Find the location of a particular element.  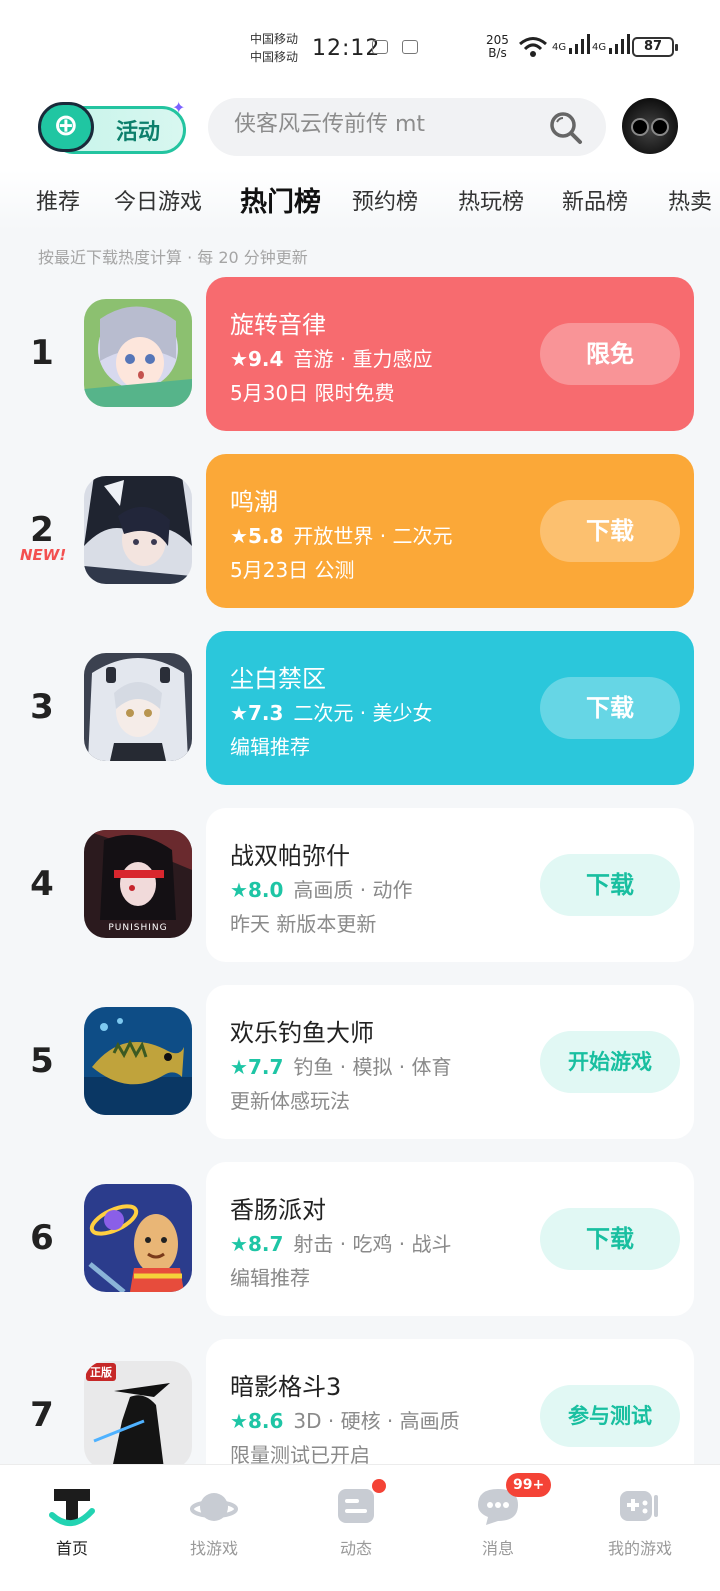

icon-caption: 正版 is located at coordinates (101, 1372).